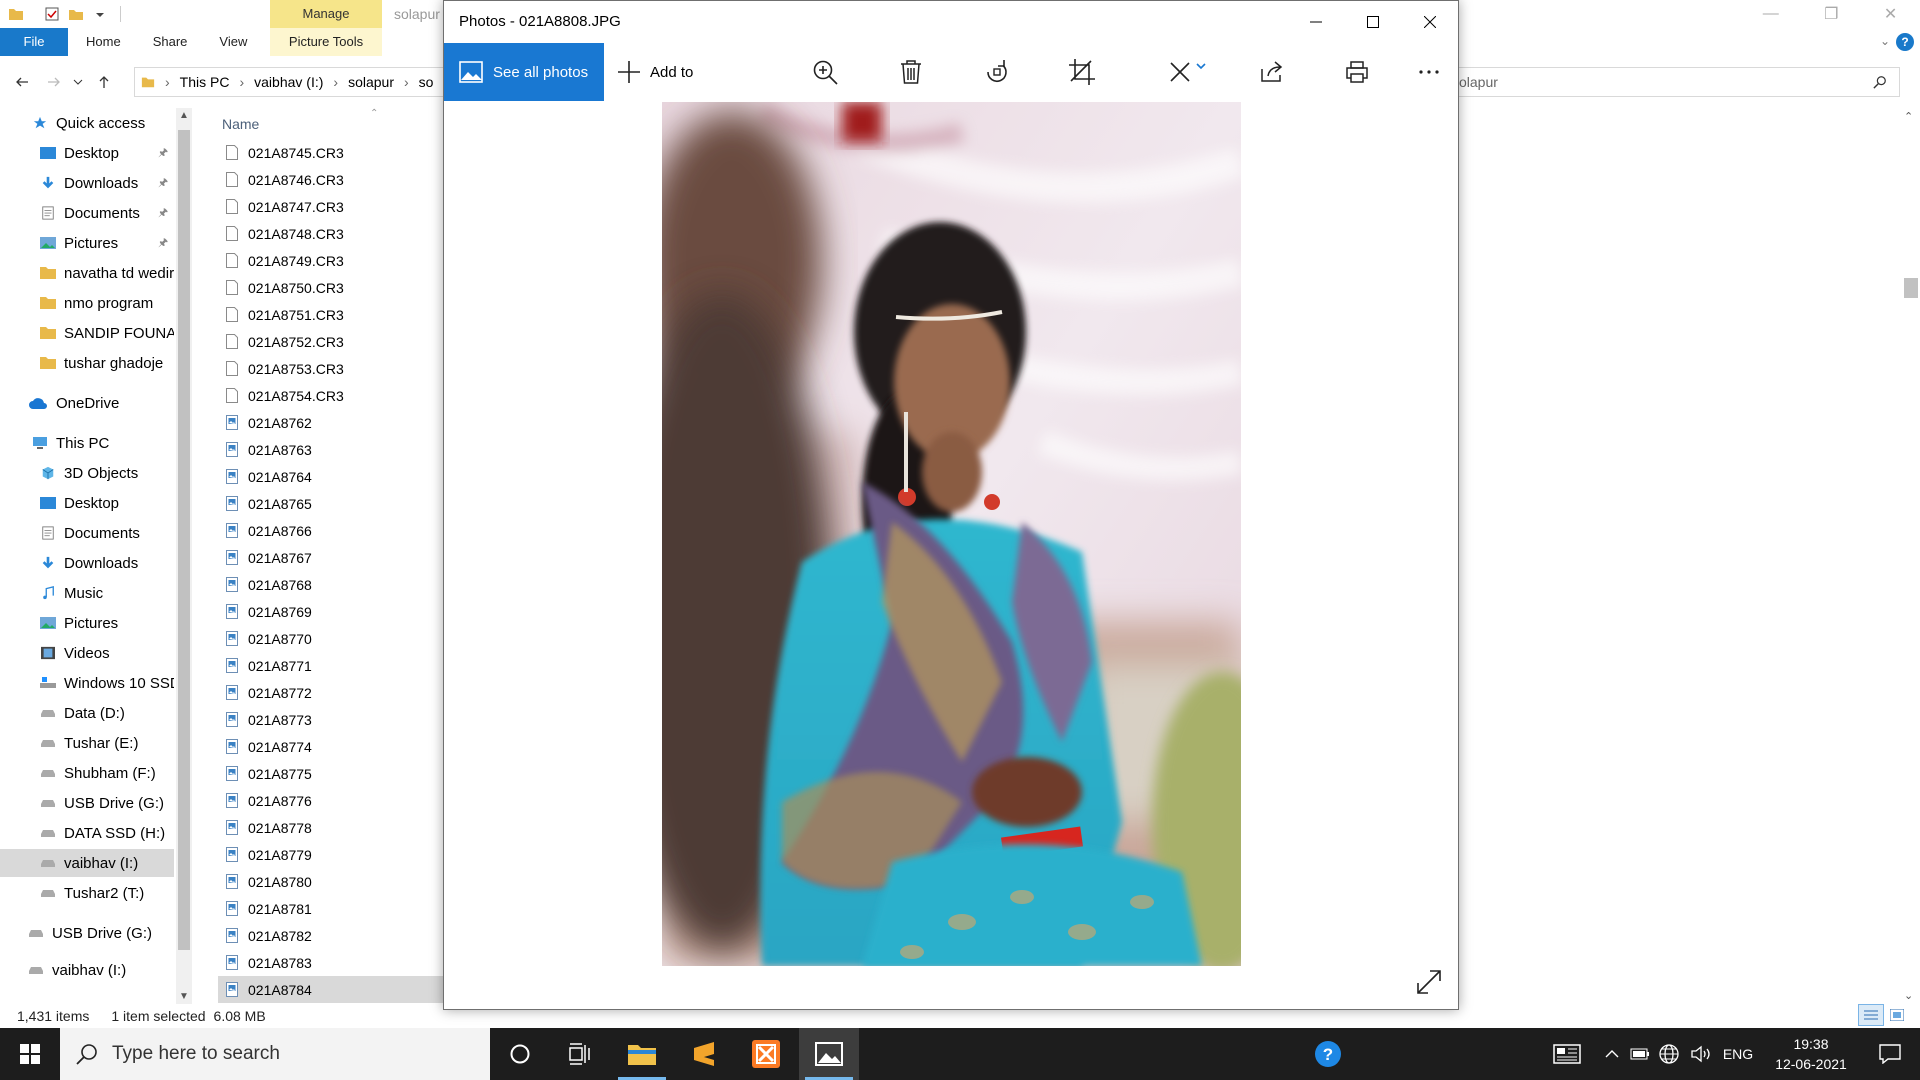 The image size is (1920, 1080). What do you see at coordinates (87, 443) in the screenshot?
I see `nav-this-pc: This PC` at bounding box center [87, 443].